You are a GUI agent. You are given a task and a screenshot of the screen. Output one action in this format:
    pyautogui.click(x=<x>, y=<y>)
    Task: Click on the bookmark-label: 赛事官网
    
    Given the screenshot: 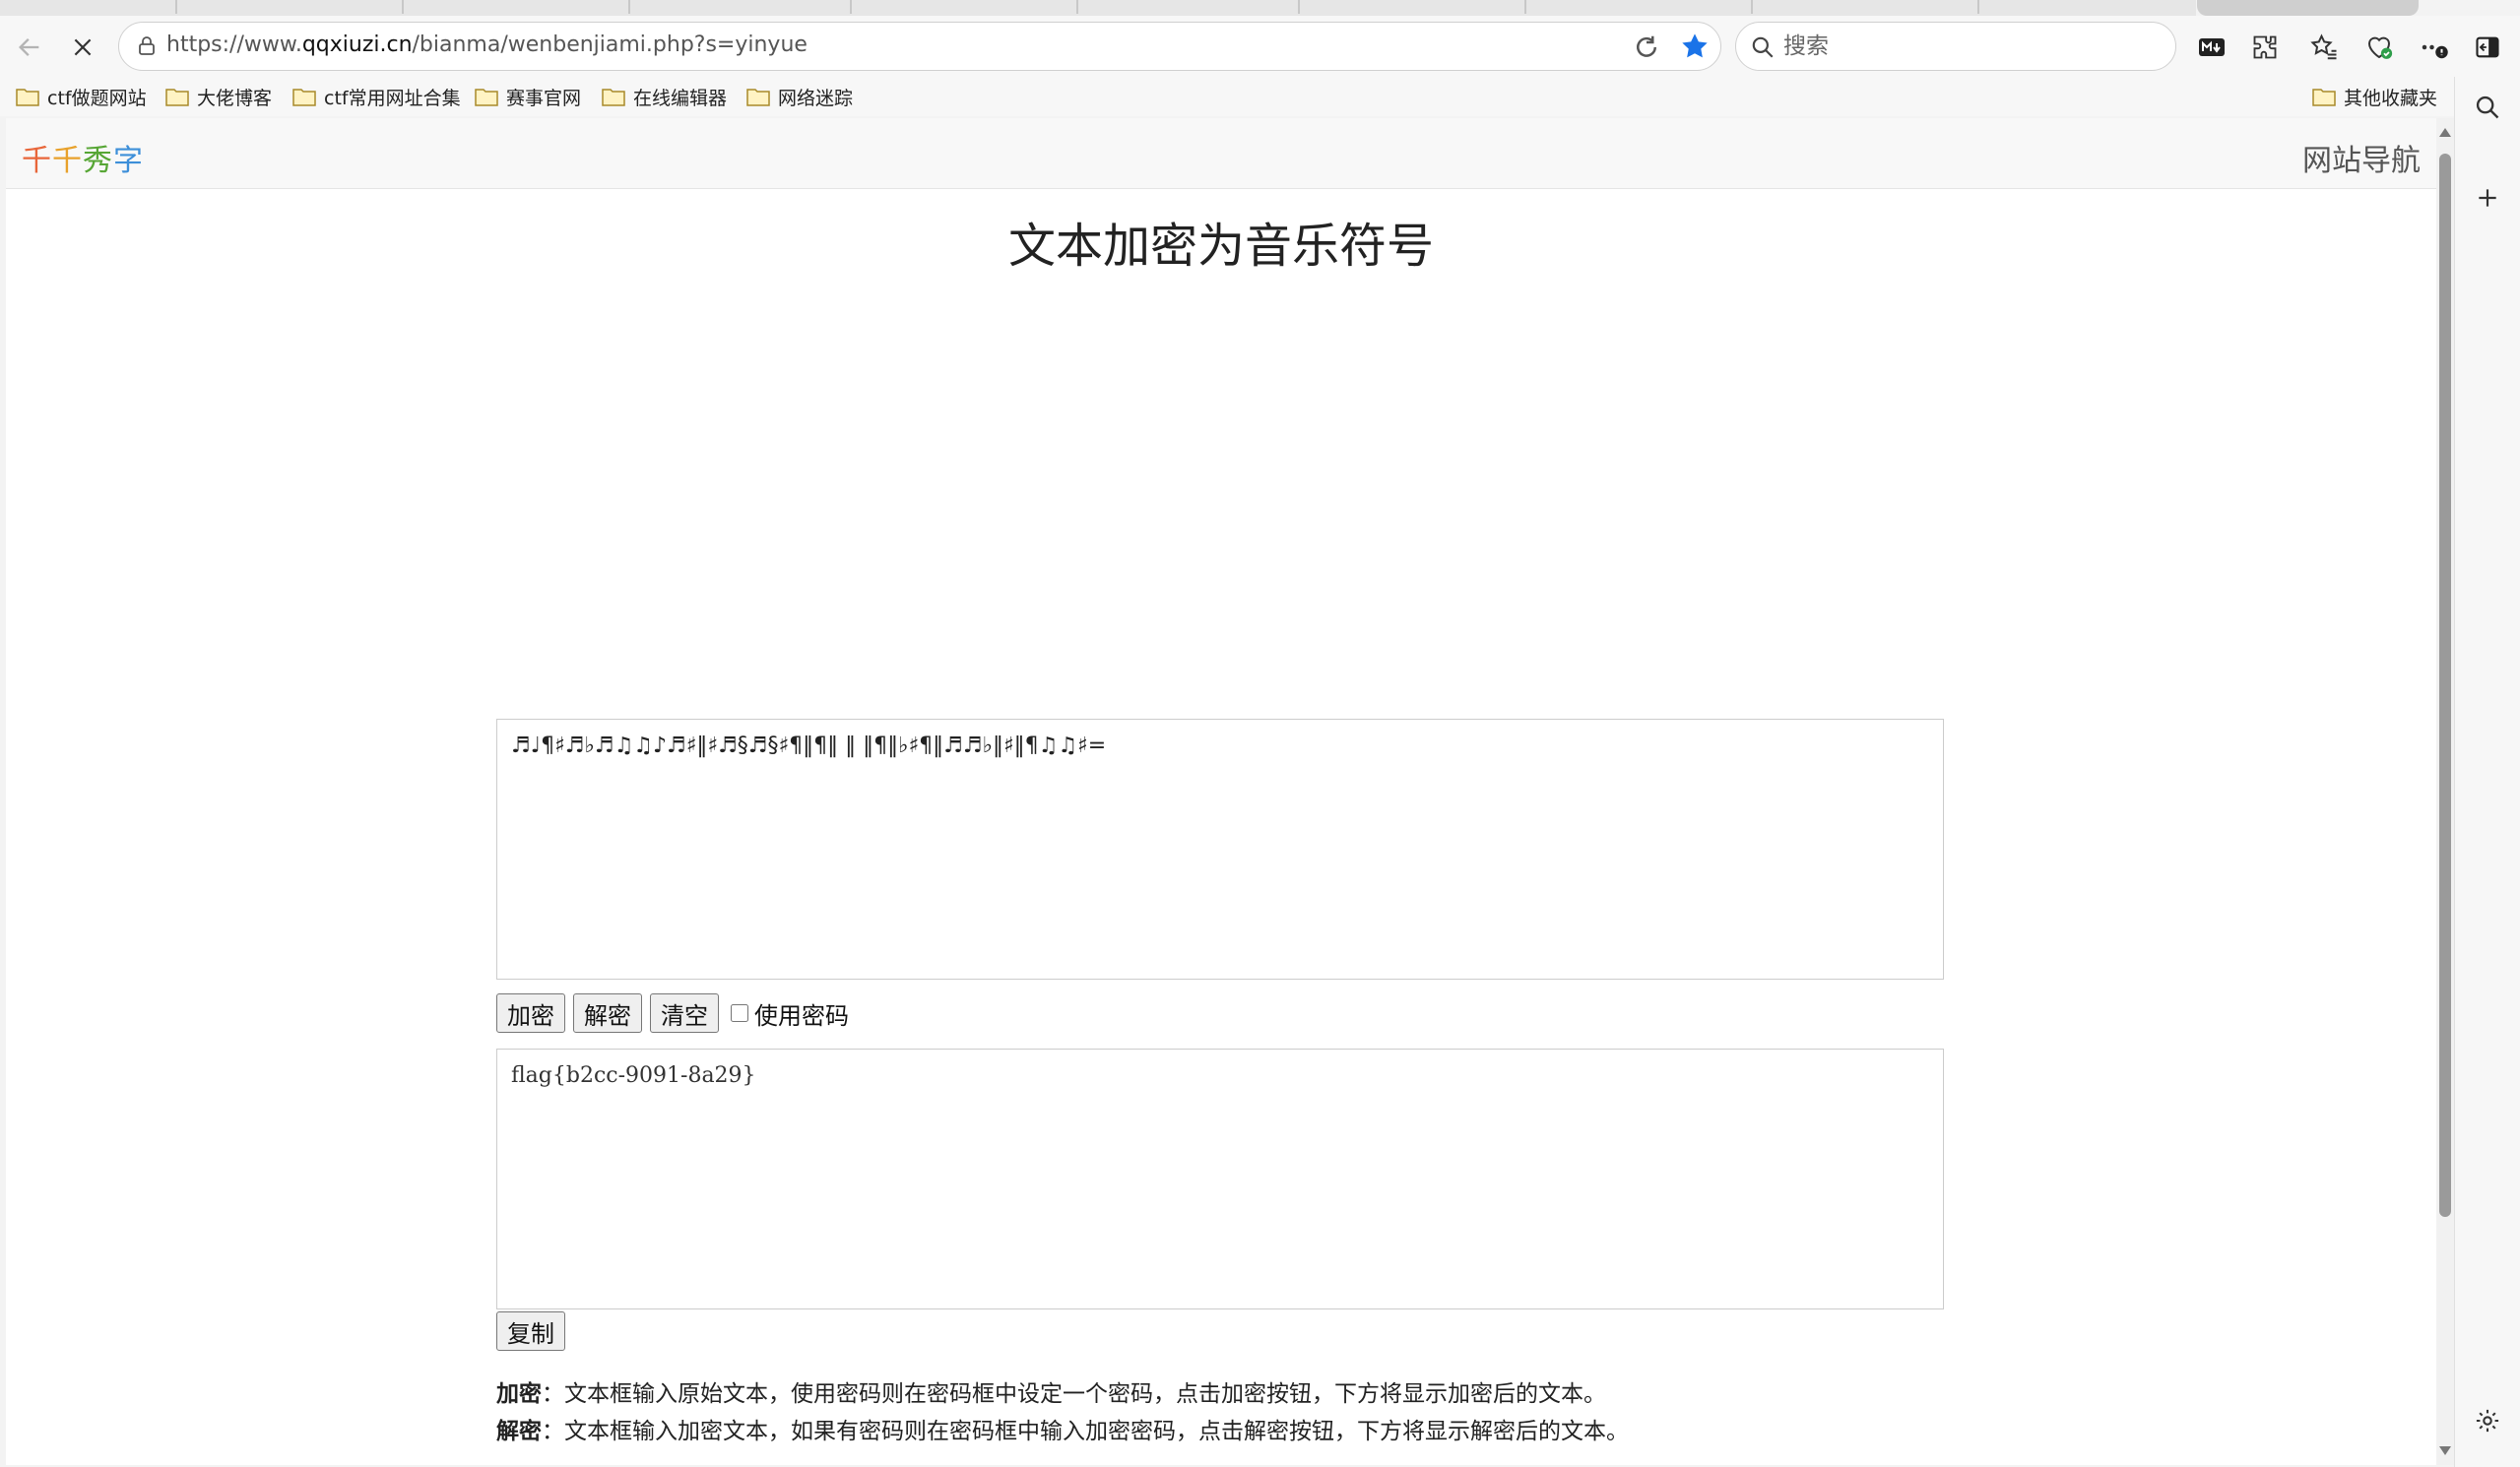 What is the action you would take?
    pyautogui.click(x=544, y=98)
    